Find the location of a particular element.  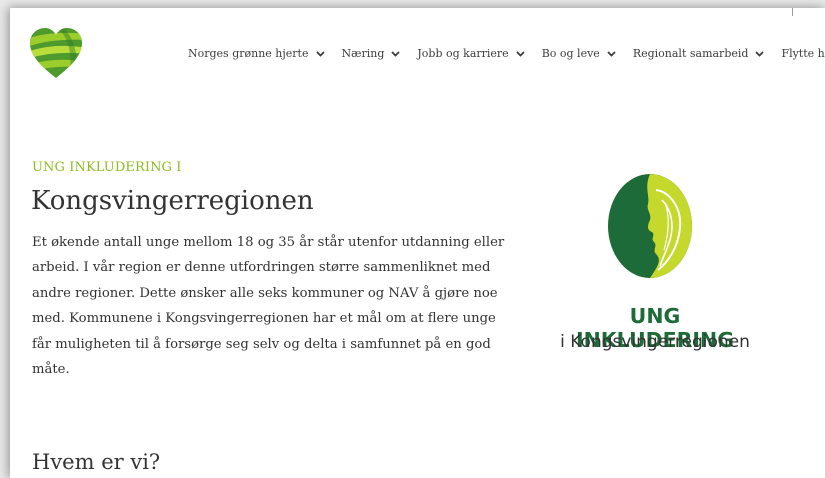

nav-label: Norges grønne hjerte is located at coordinates (248, 53).